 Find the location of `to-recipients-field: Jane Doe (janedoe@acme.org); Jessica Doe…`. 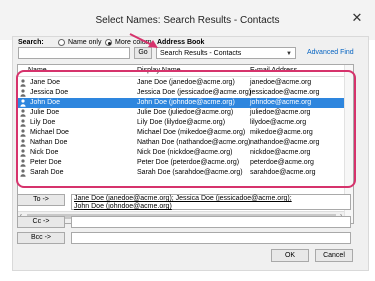

to-recipients-field: Jane Doe (janedoe@acme.org); Jessica Doe… is located at coordinates (211, 202).